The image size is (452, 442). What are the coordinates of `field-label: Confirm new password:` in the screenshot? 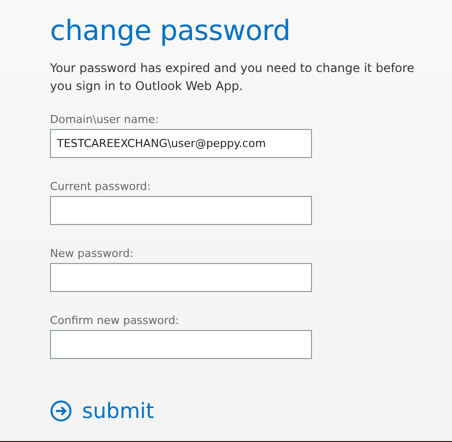 It's located at (115, 321).